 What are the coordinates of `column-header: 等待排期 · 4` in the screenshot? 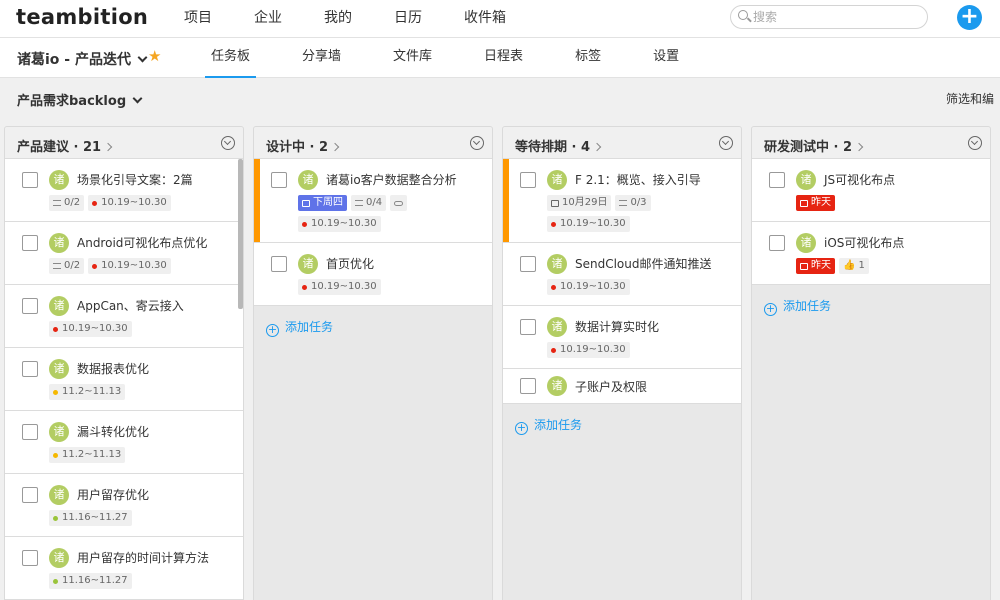 It's located at (622, 143).